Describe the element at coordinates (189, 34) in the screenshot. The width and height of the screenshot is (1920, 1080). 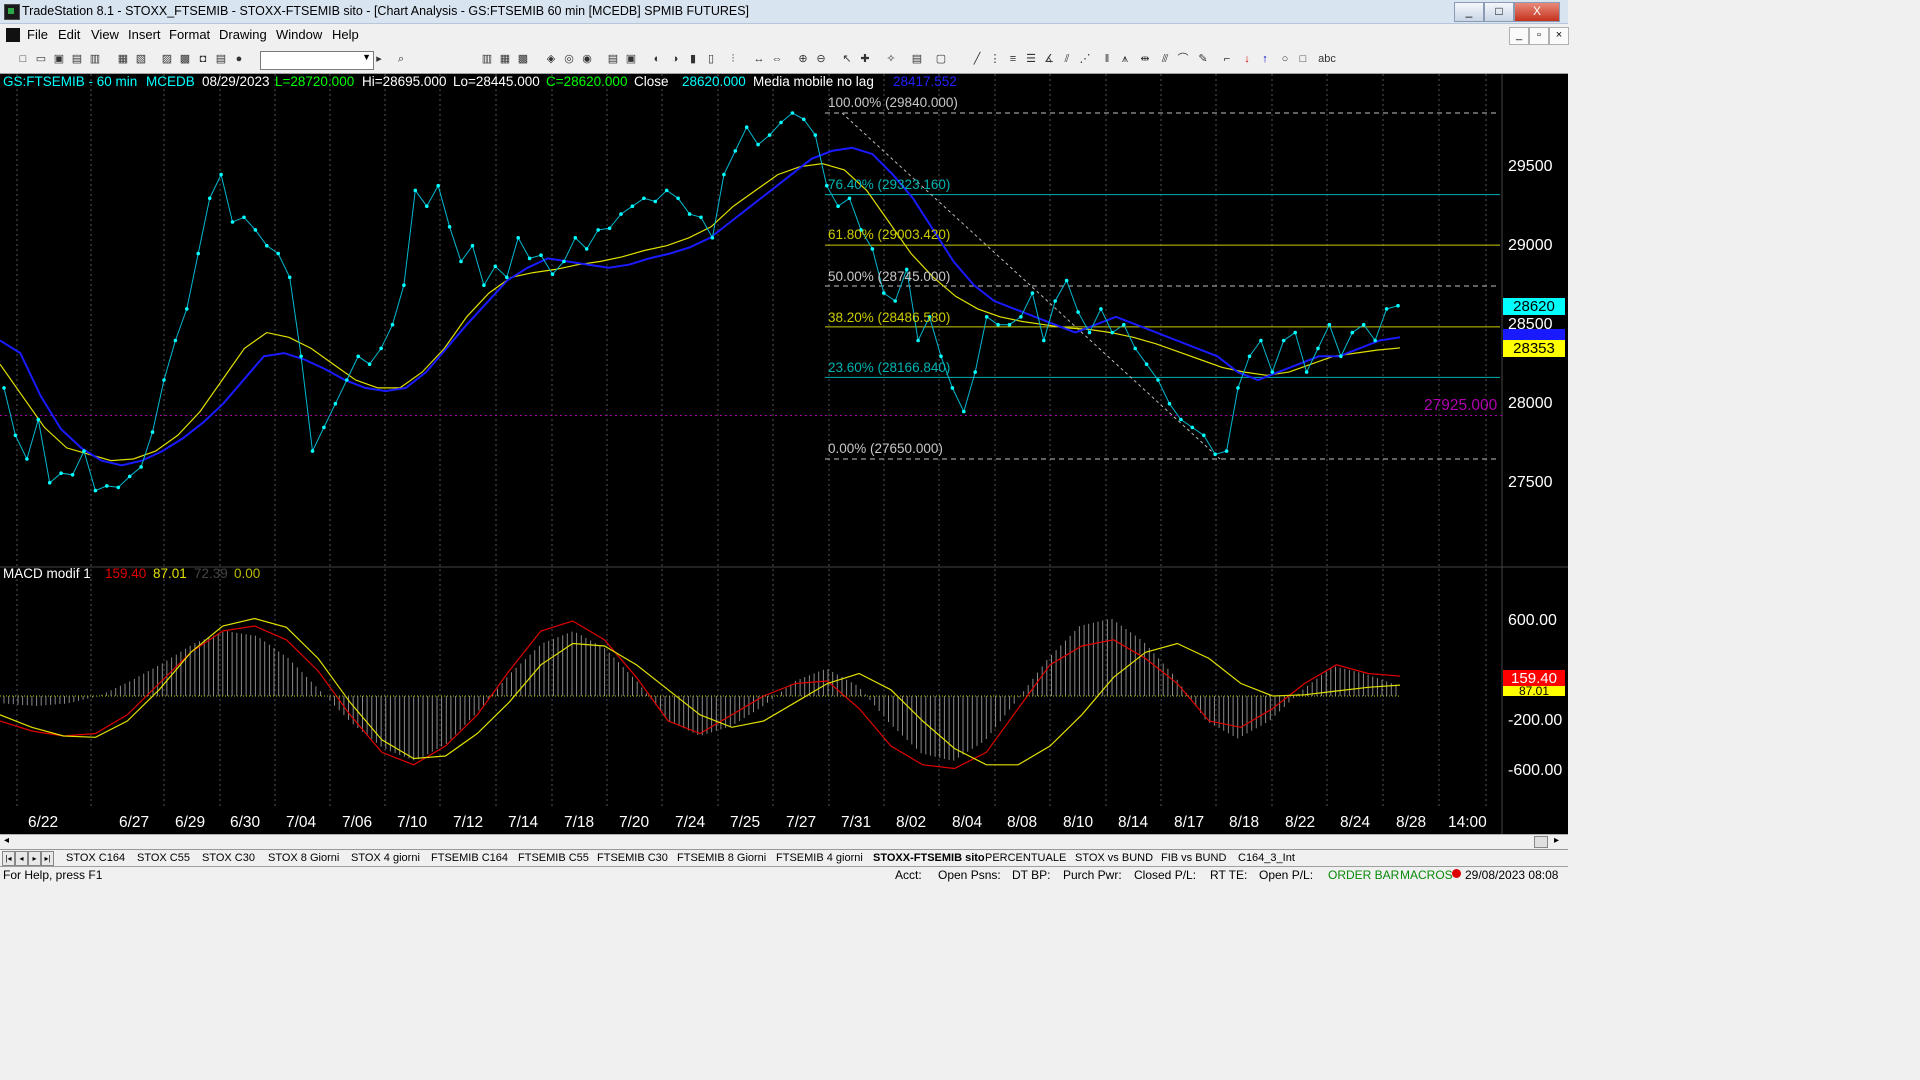
I see `menu-format: Format` at that location.